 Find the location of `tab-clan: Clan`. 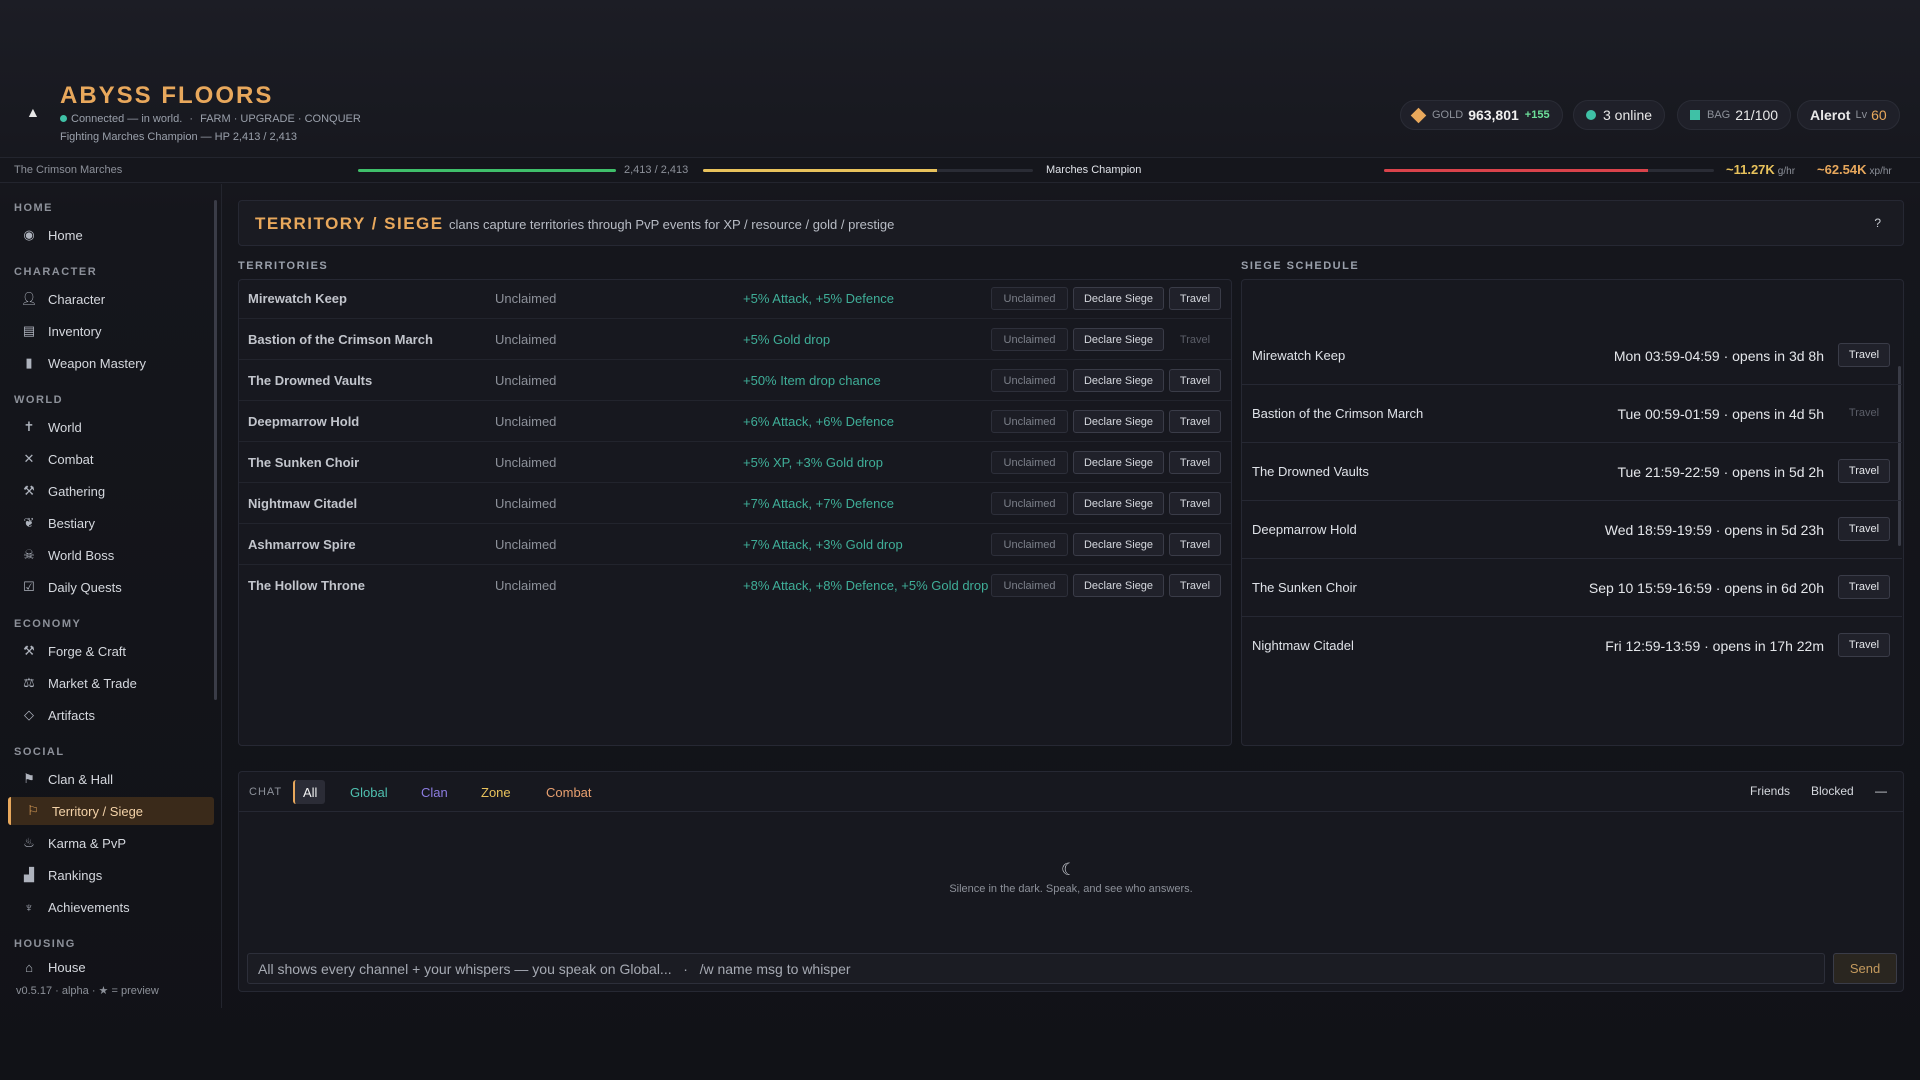

tab-clan: Clan is located at coordinates (434, 792).